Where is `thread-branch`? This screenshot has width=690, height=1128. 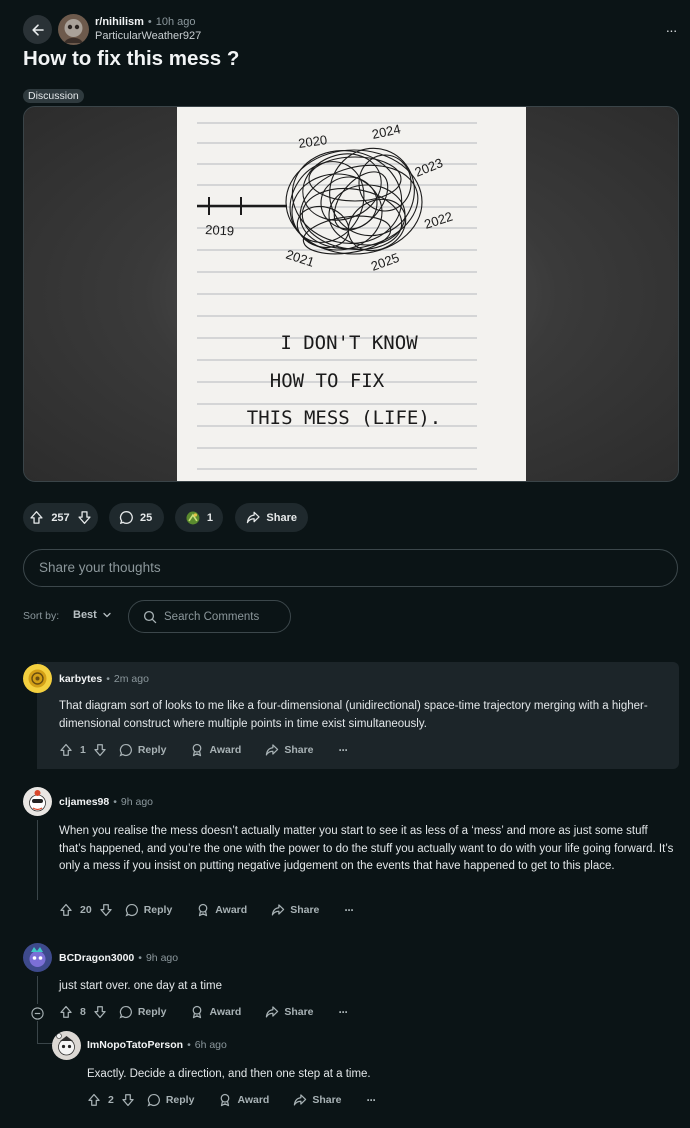
thread-branch is located at coordinates (45, 1043).